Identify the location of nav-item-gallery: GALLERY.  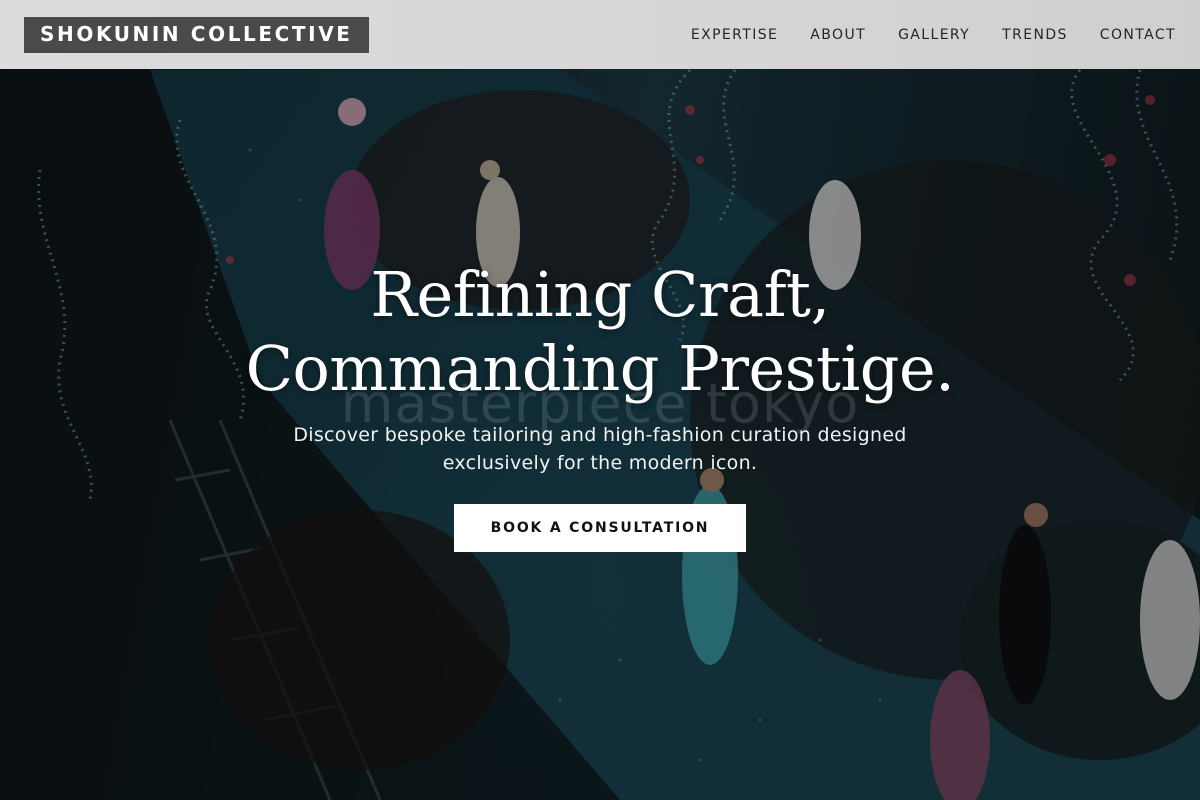
(934, 35).